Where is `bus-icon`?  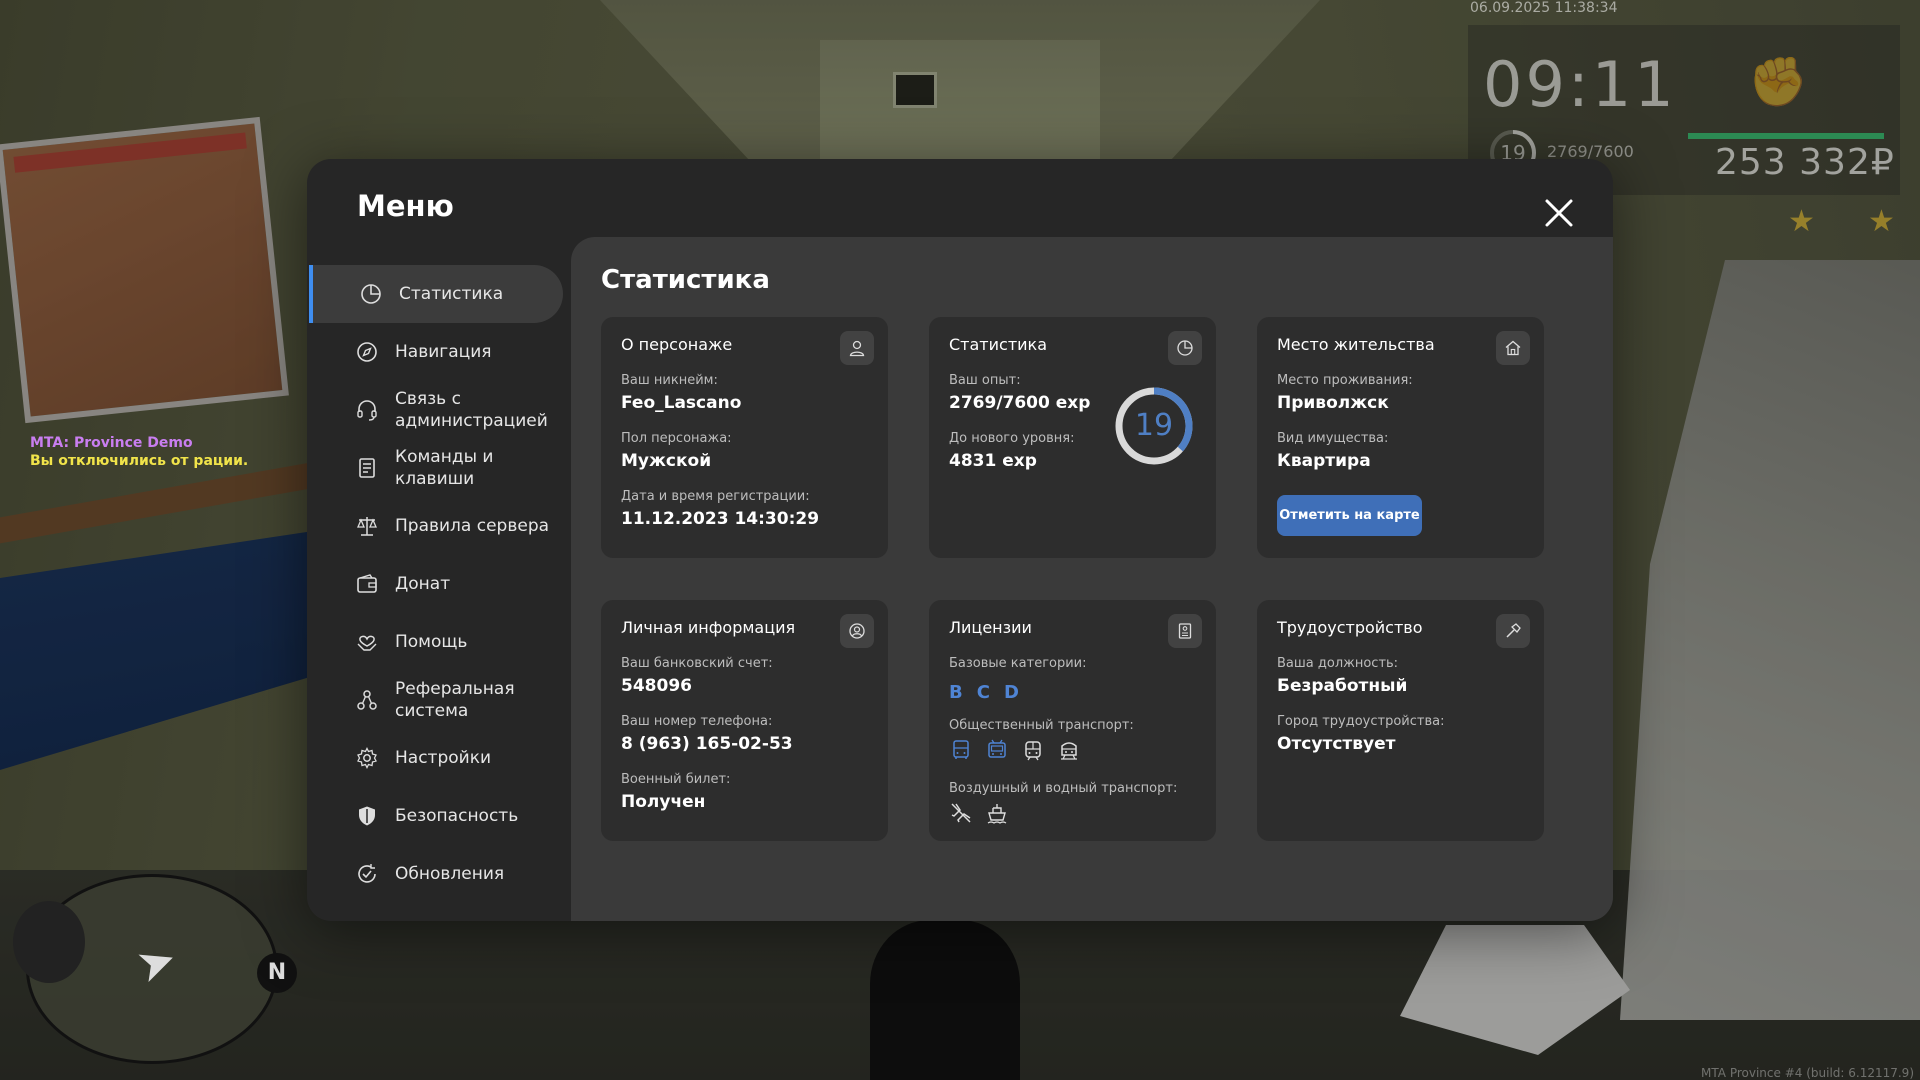 bus-icon is located at coordinates (961, 749).